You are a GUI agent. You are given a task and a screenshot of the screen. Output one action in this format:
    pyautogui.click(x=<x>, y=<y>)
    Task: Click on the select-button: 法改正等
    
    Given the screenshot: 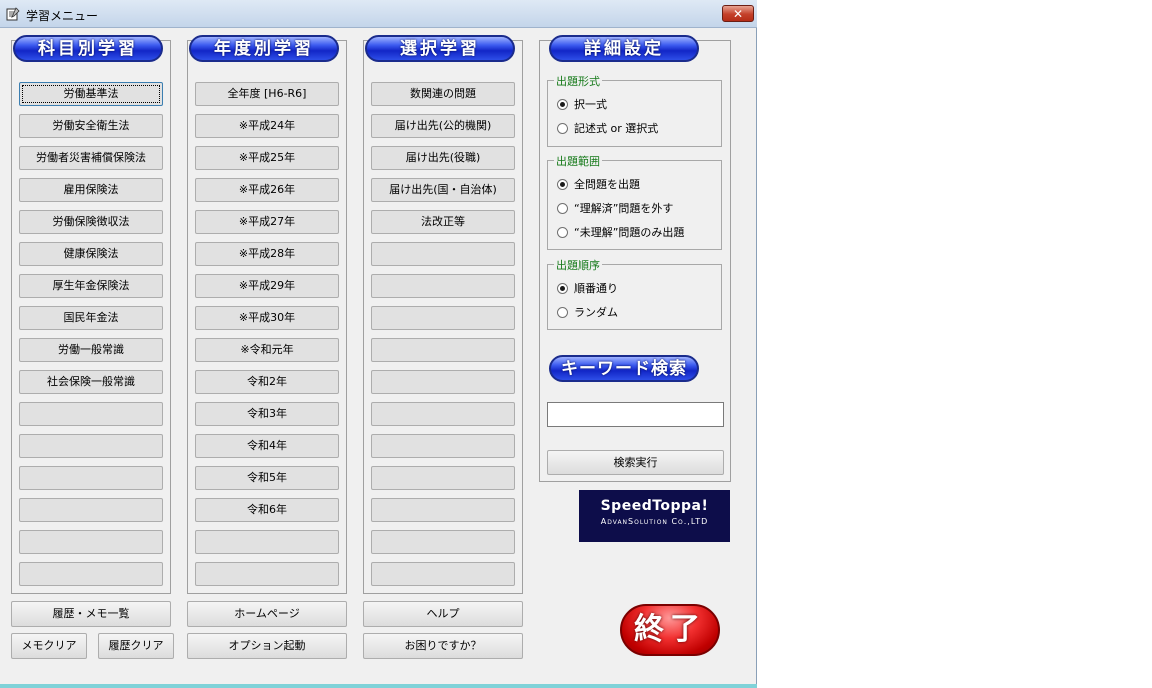 What is the action you would take?
    pyautogui.click(x=443, y=222)
    